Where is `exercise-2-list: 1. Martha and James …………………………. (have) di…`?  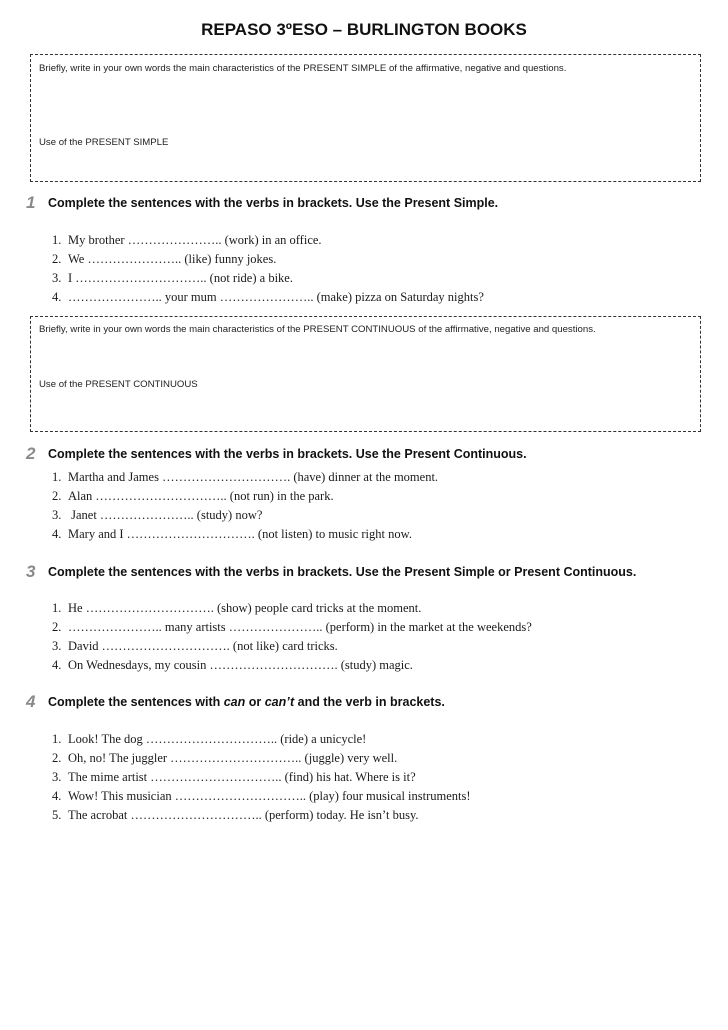 exercise-2-list: 1. Martha and James …………………………. (have) di… is located at coordinates (245, 506).